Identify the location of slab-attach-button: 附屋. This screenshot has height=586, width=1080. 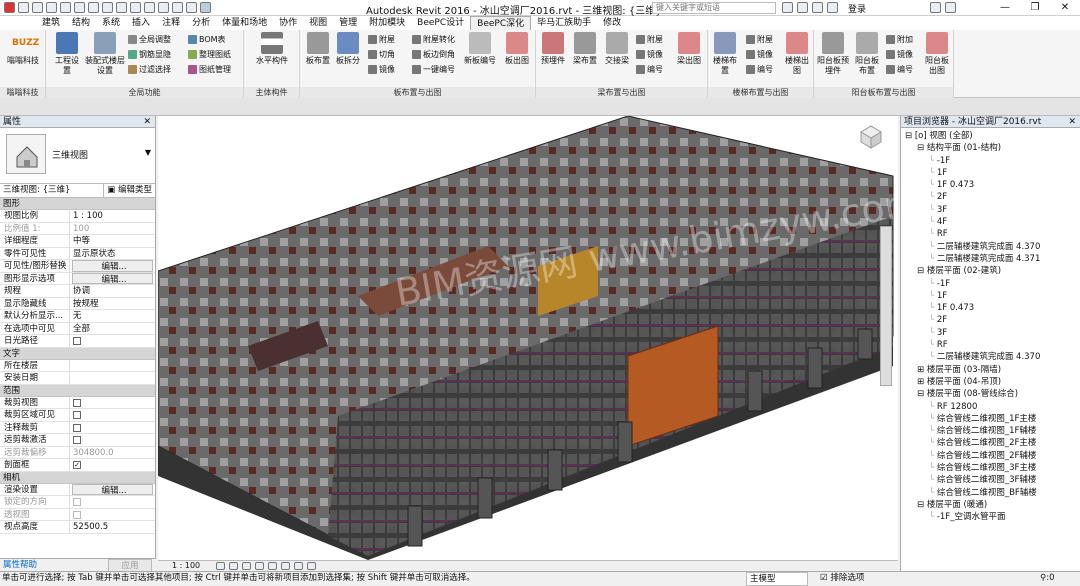
(381, 39).